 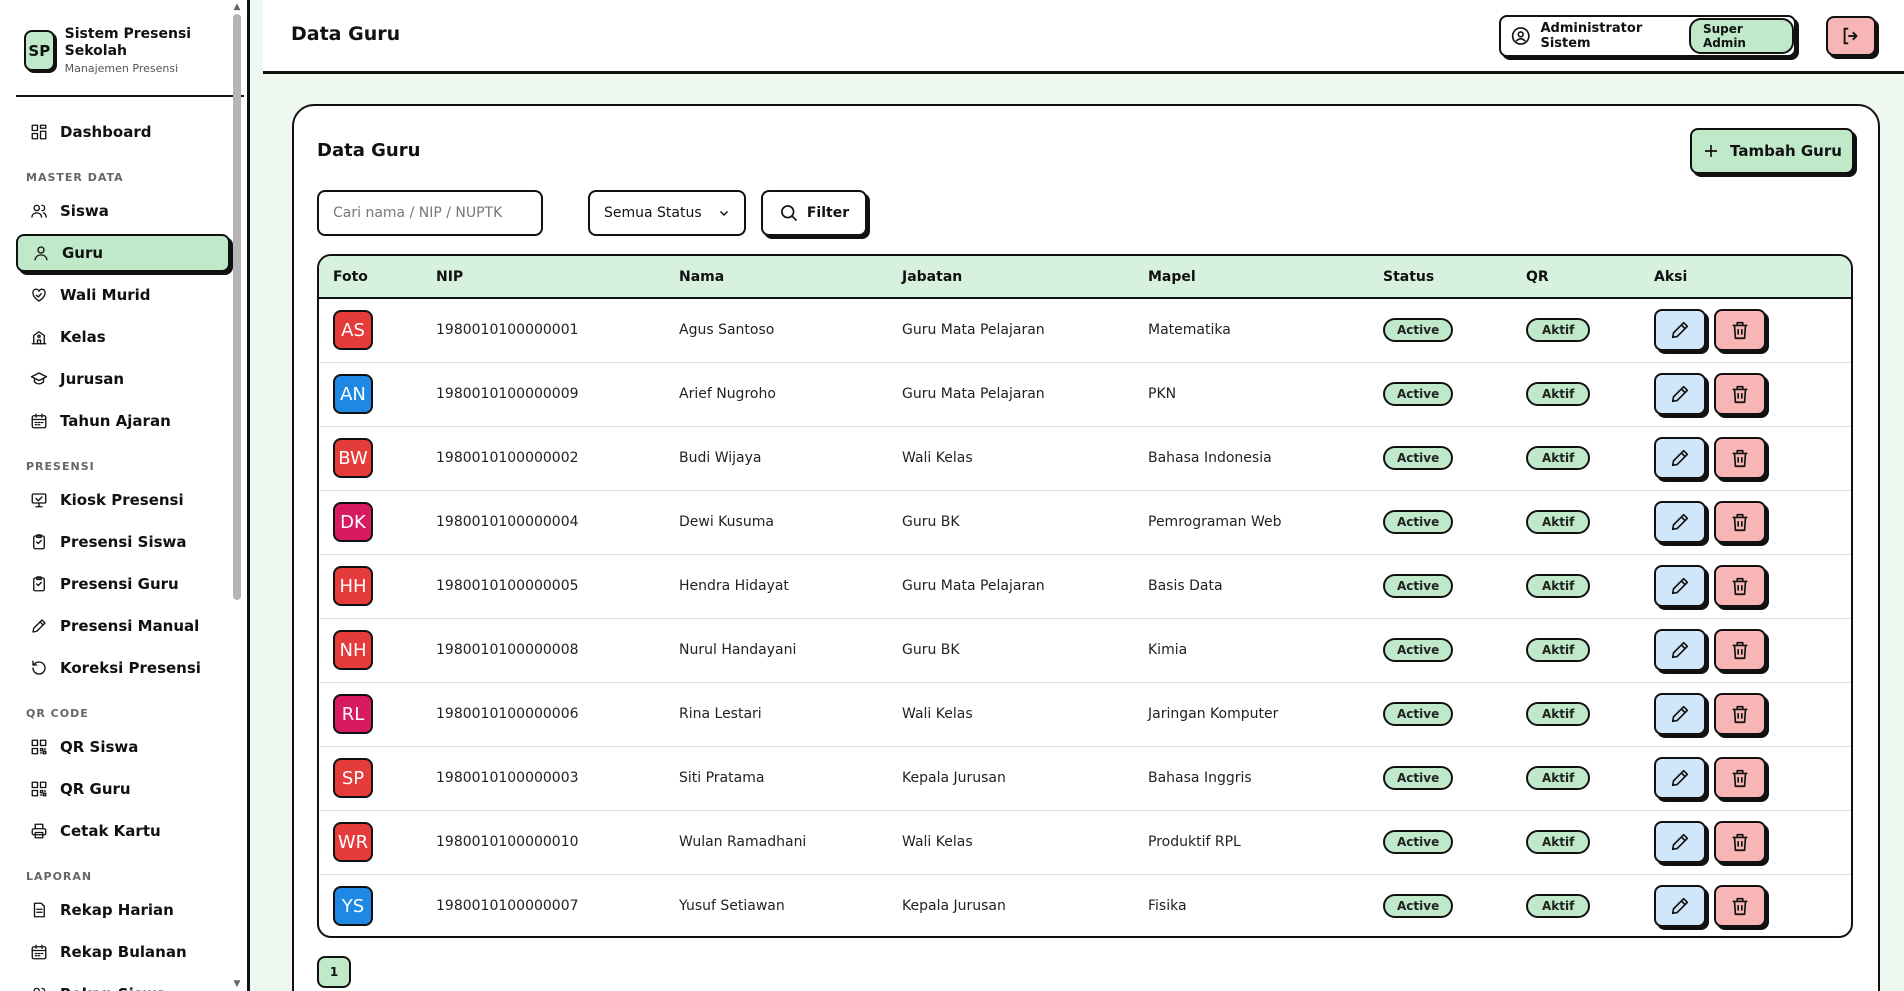 I want to click on sidebar-scrollbar: ▲ ▼, so click(x=237, y=495).